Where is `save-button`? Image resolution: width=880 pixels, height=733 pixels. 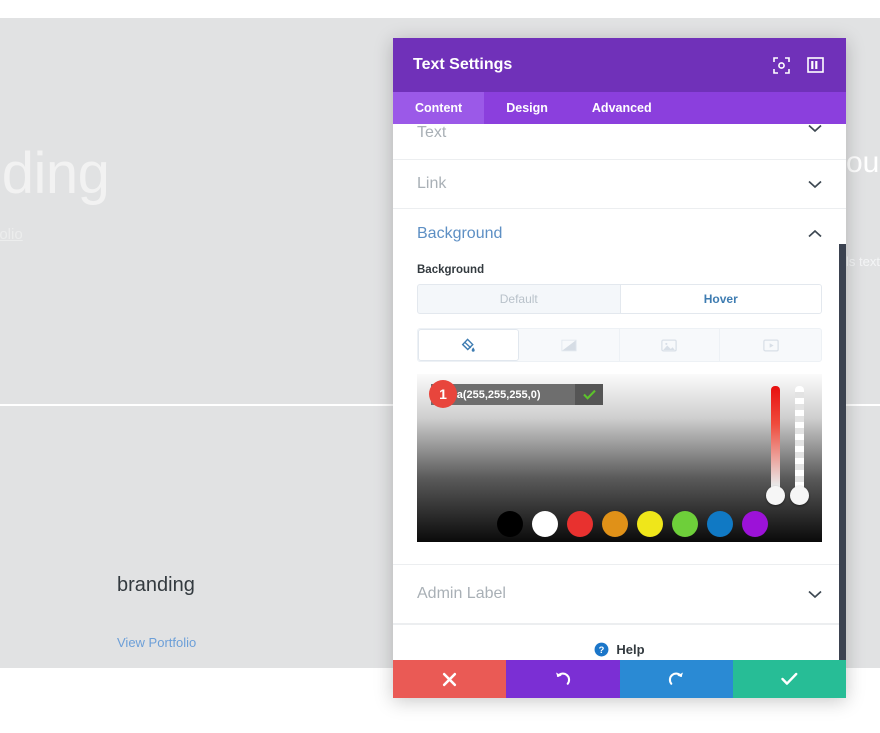 save-button is located at coordinates (789, 679).